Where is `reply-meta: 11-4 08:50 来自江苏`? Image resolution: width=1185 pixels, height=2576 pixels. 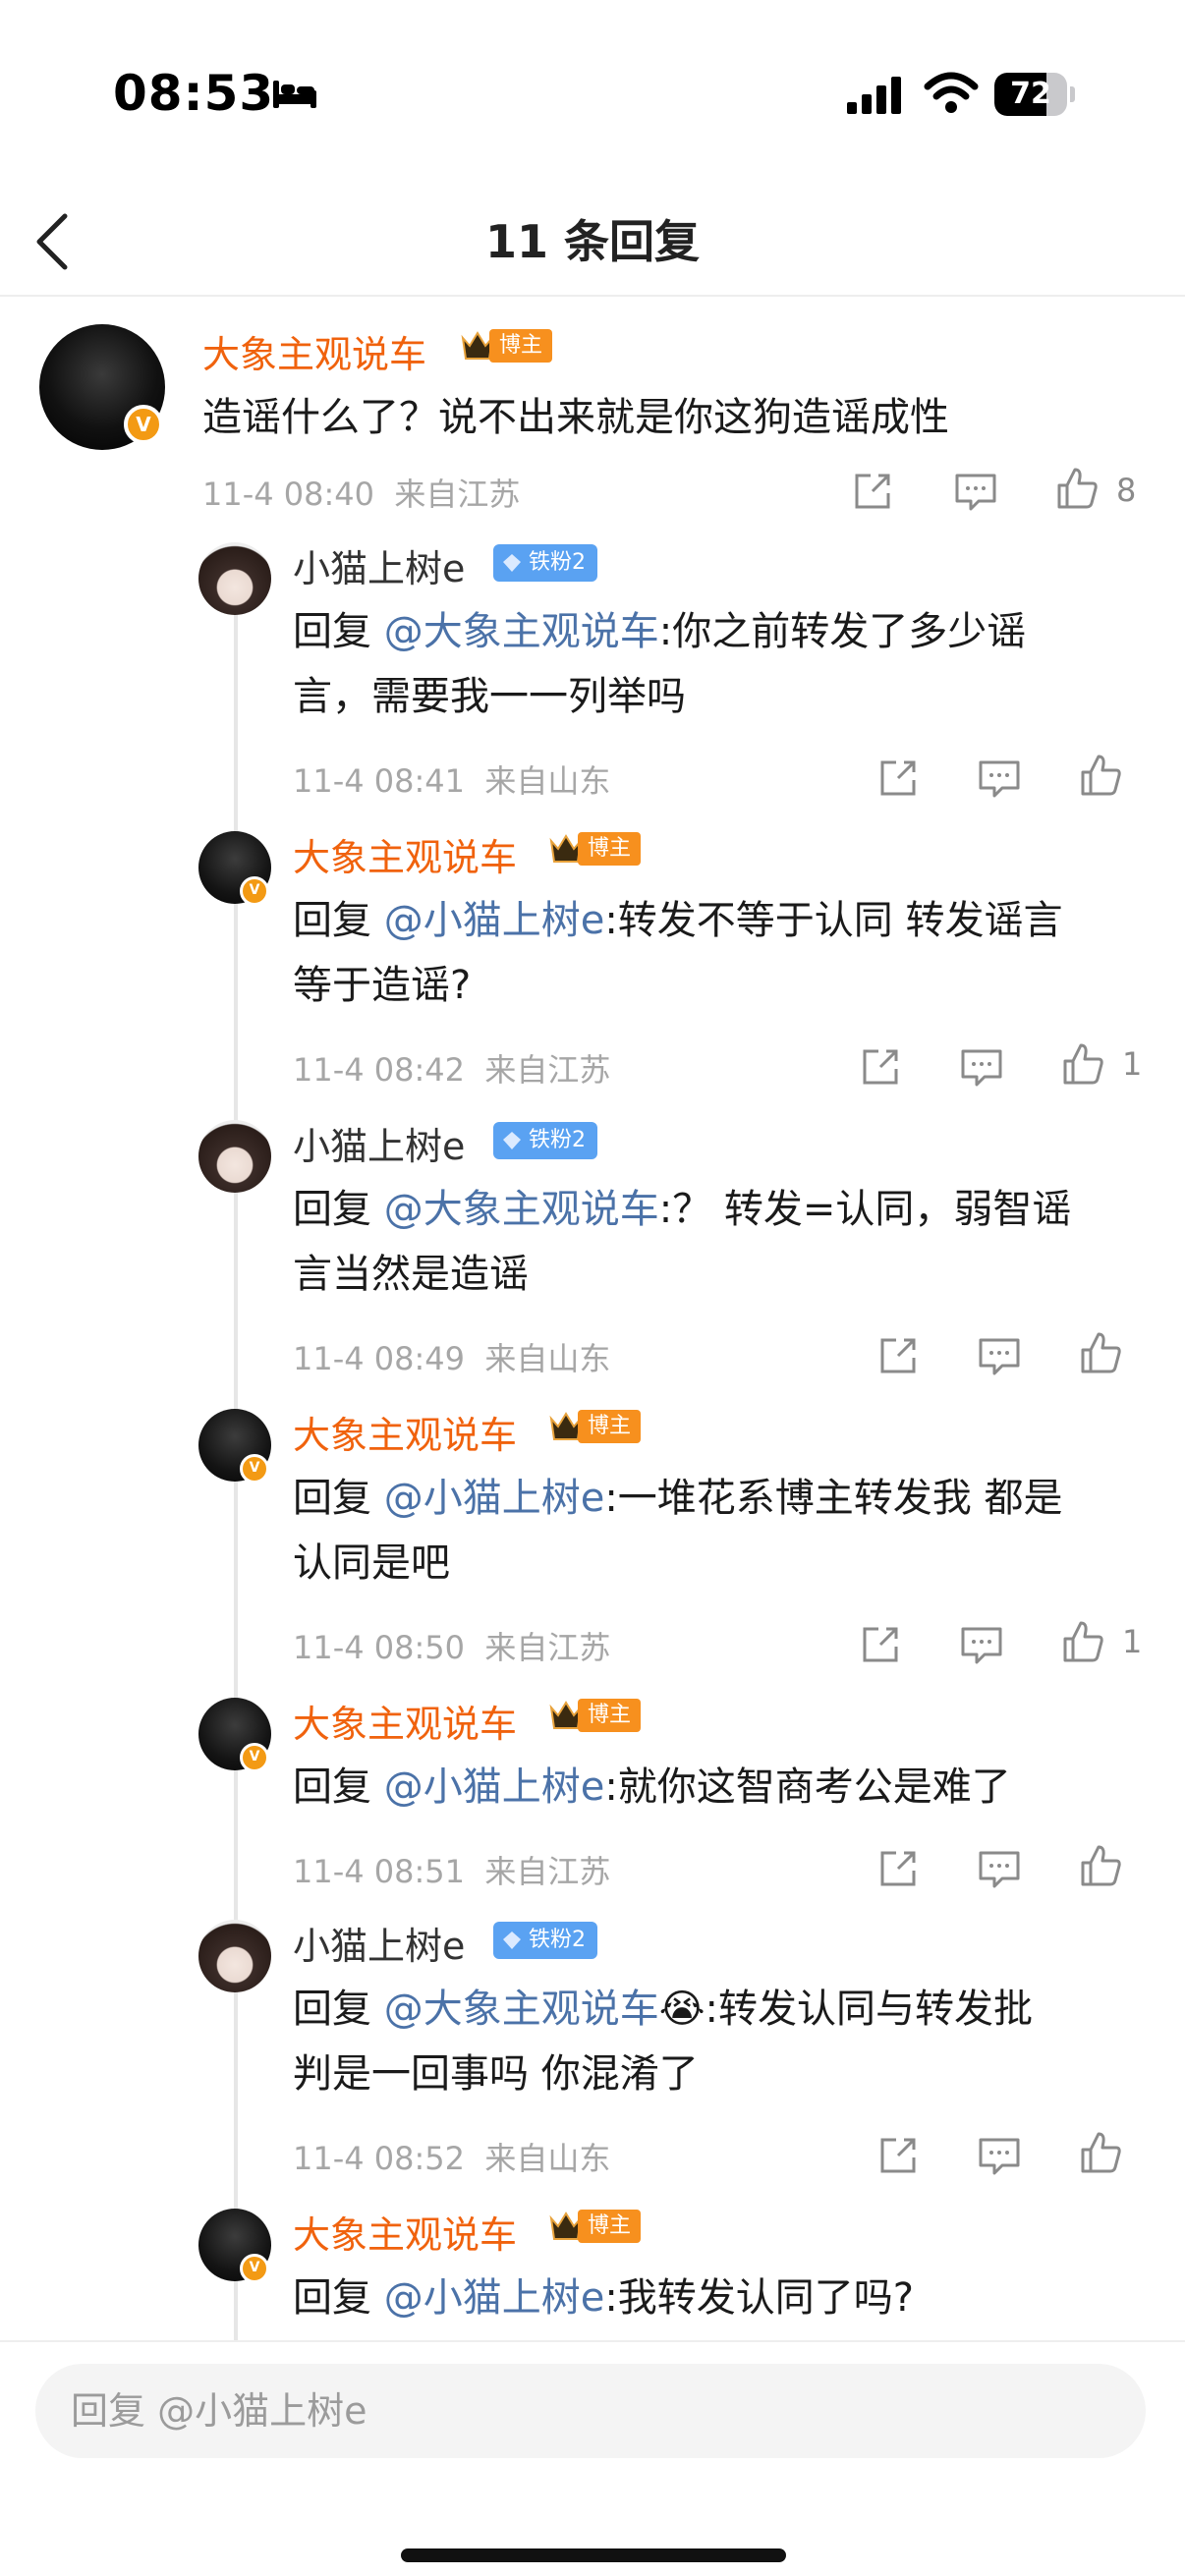
reply-meta: 11-4 08:50 来自江苏 is located at coordinates (452, 1645).